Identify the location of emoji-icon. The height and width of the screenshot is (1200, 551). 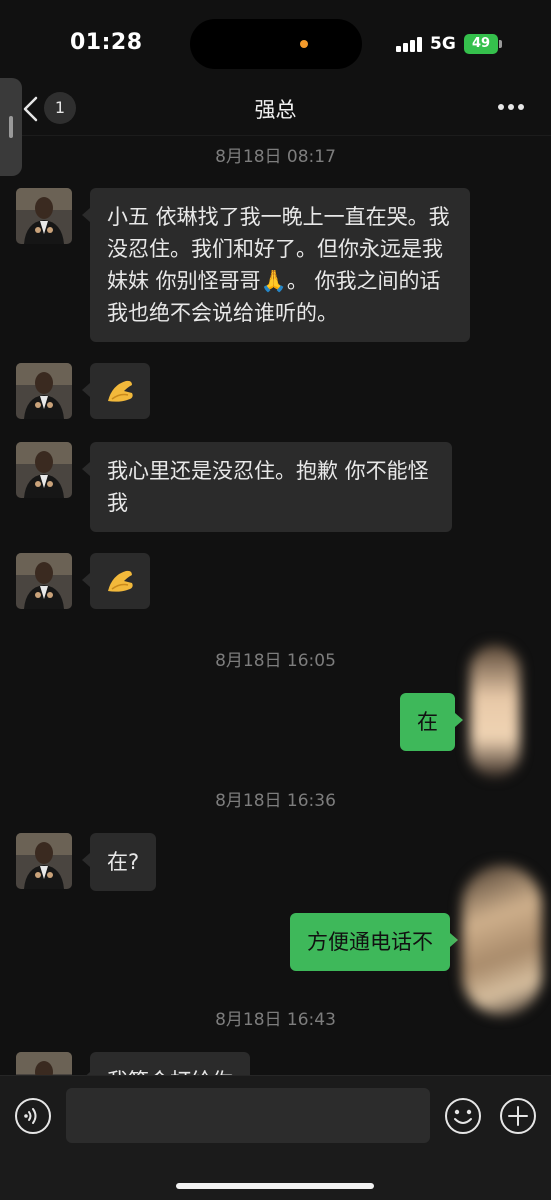
(463, 1116).